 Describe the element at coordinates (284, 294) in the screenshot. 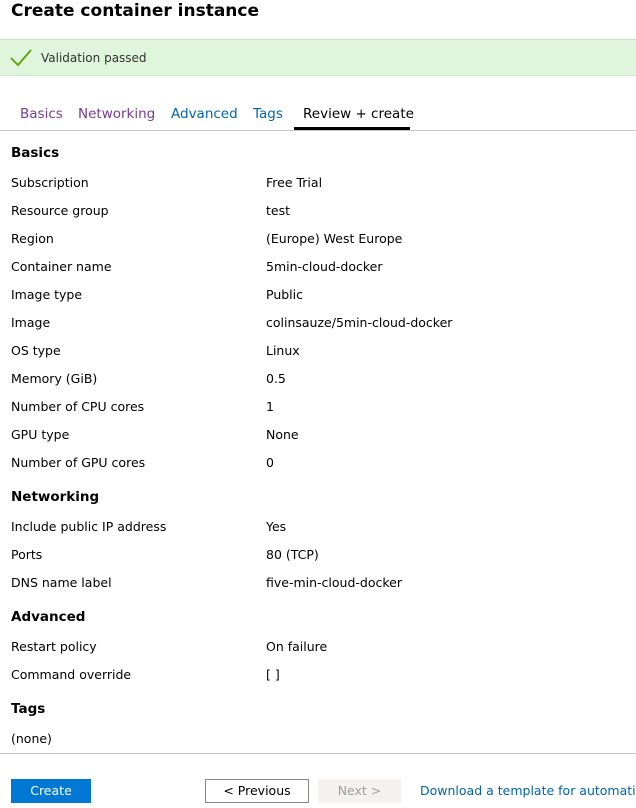

I see `row-value: Public` at that location.